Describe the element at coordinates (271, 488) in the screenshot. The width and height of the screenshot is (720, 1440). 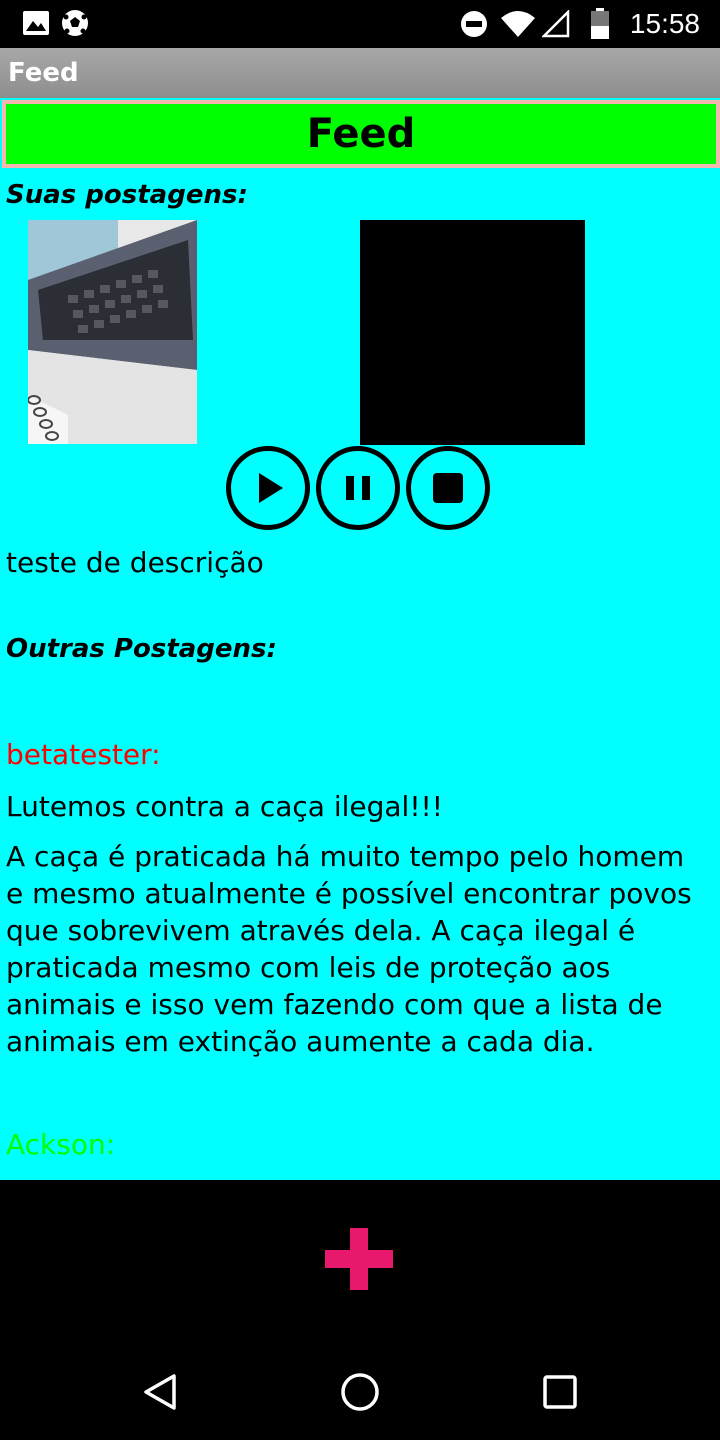
I see `play-icon` at that location.